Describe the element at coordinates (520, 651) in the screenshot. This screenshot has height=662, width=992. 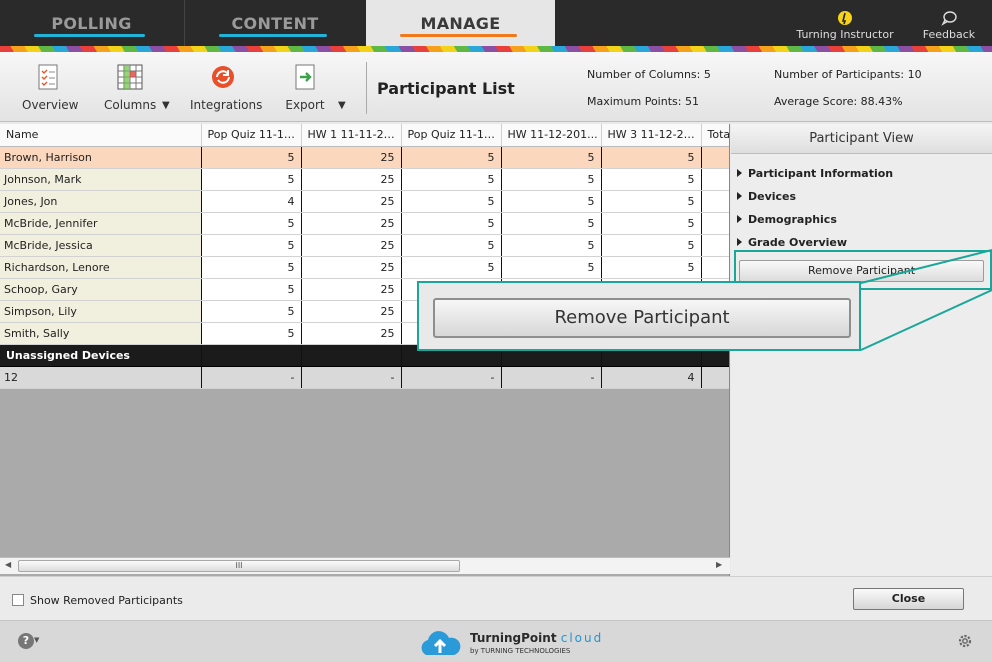
I see `brand-byline: by TURNING TECHNOLOGIES` at that location.